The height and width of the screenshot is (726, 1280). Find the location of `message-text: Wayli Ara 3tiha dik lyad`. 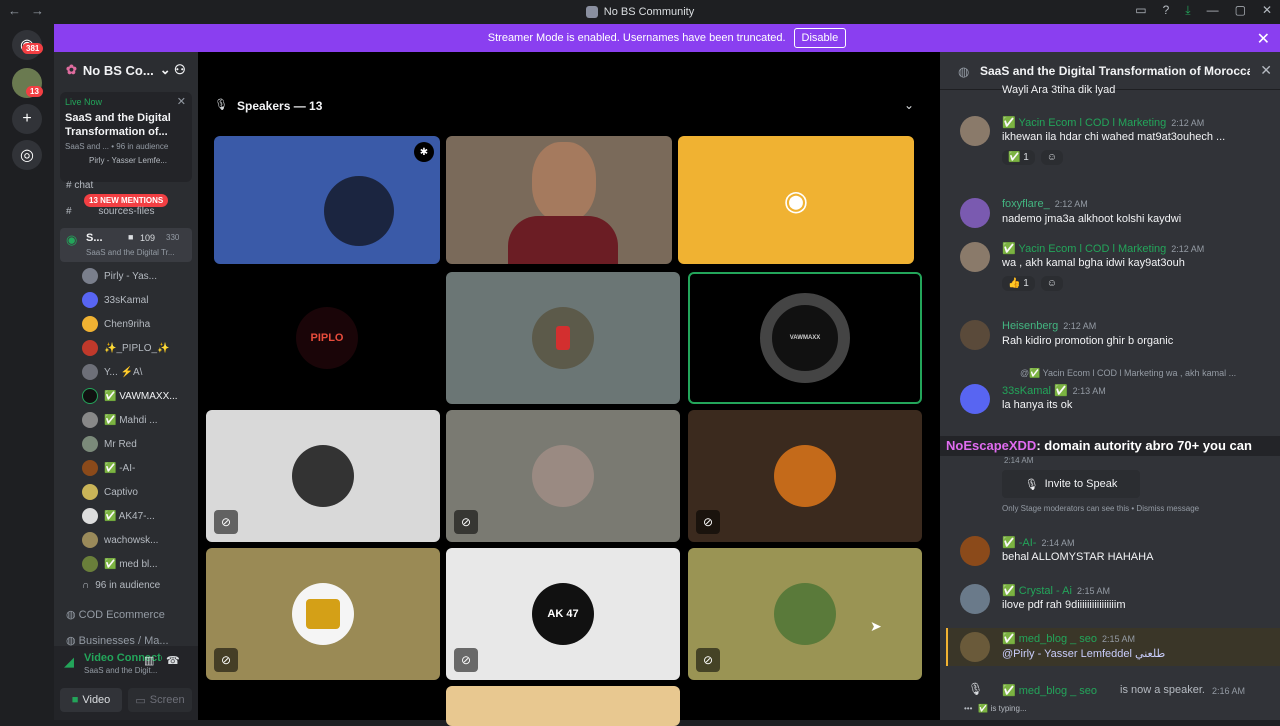

message-text: Wayli Ara 3tiha dik lyad is located at coordinates (1059, 90).